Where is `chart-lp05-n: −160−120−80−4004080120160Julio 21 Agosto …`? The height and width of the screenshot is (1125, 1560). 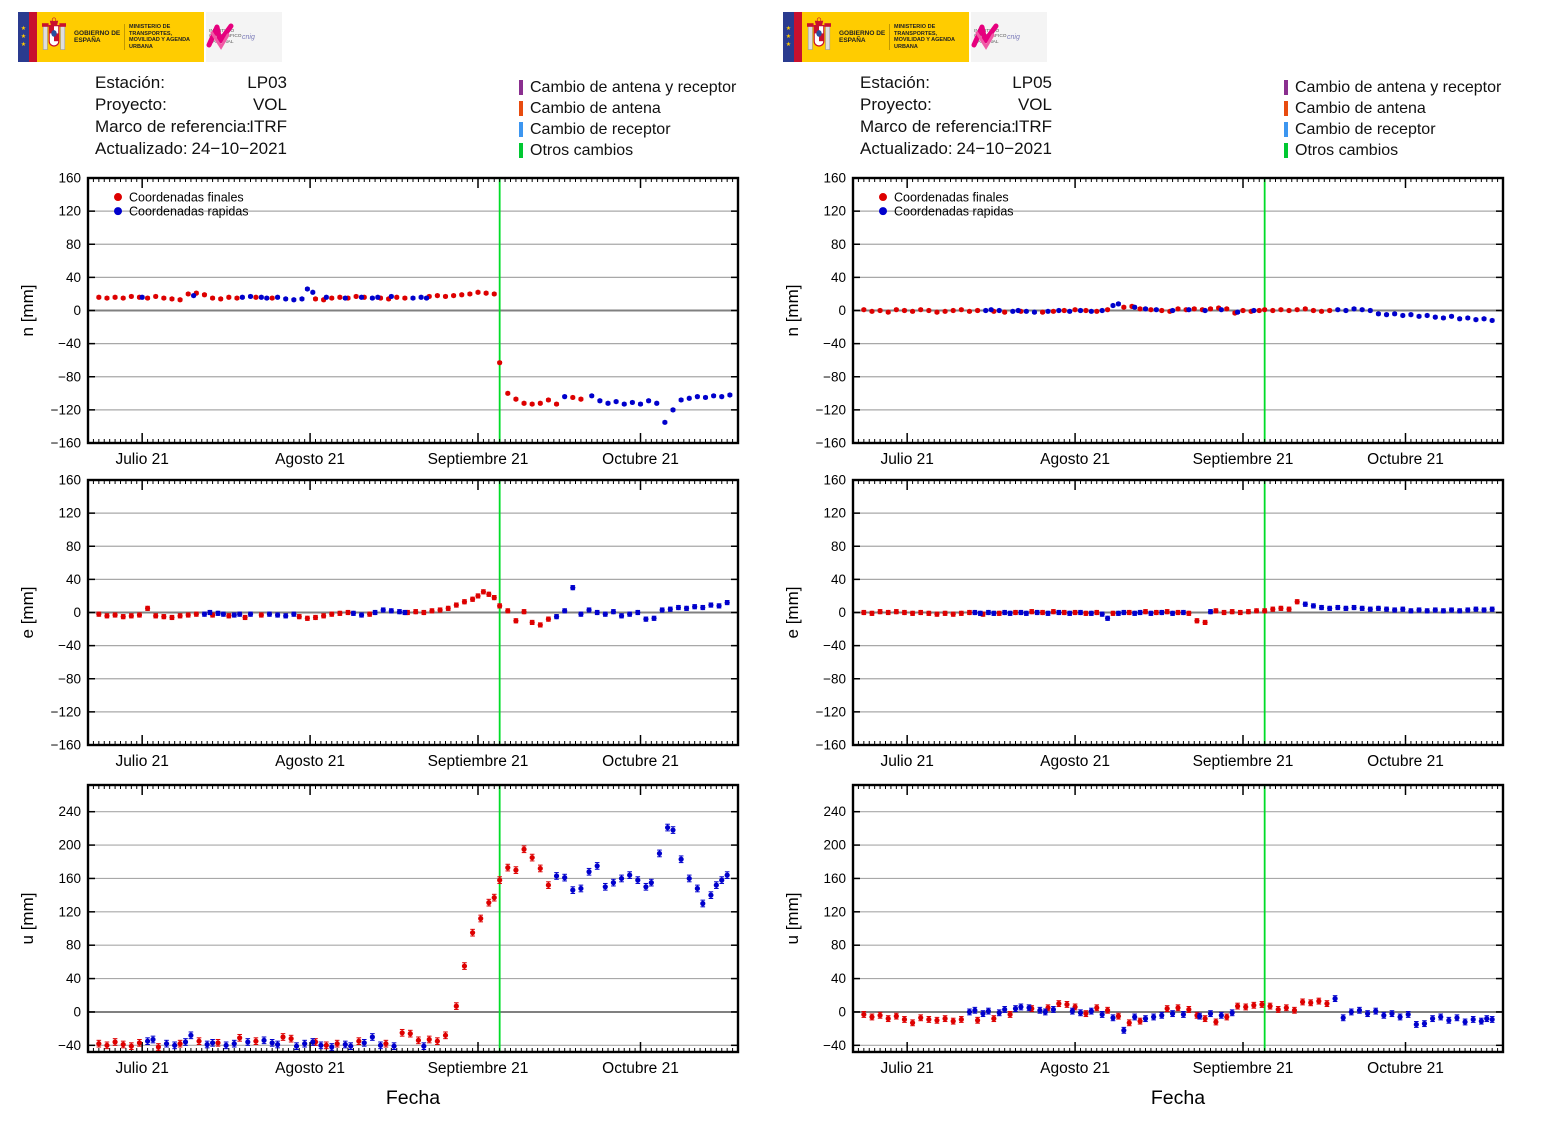
chart-lp05-n: −160−120−80−4004080120160Julio 21 Agosto … is located at coordinates (1144, 319).